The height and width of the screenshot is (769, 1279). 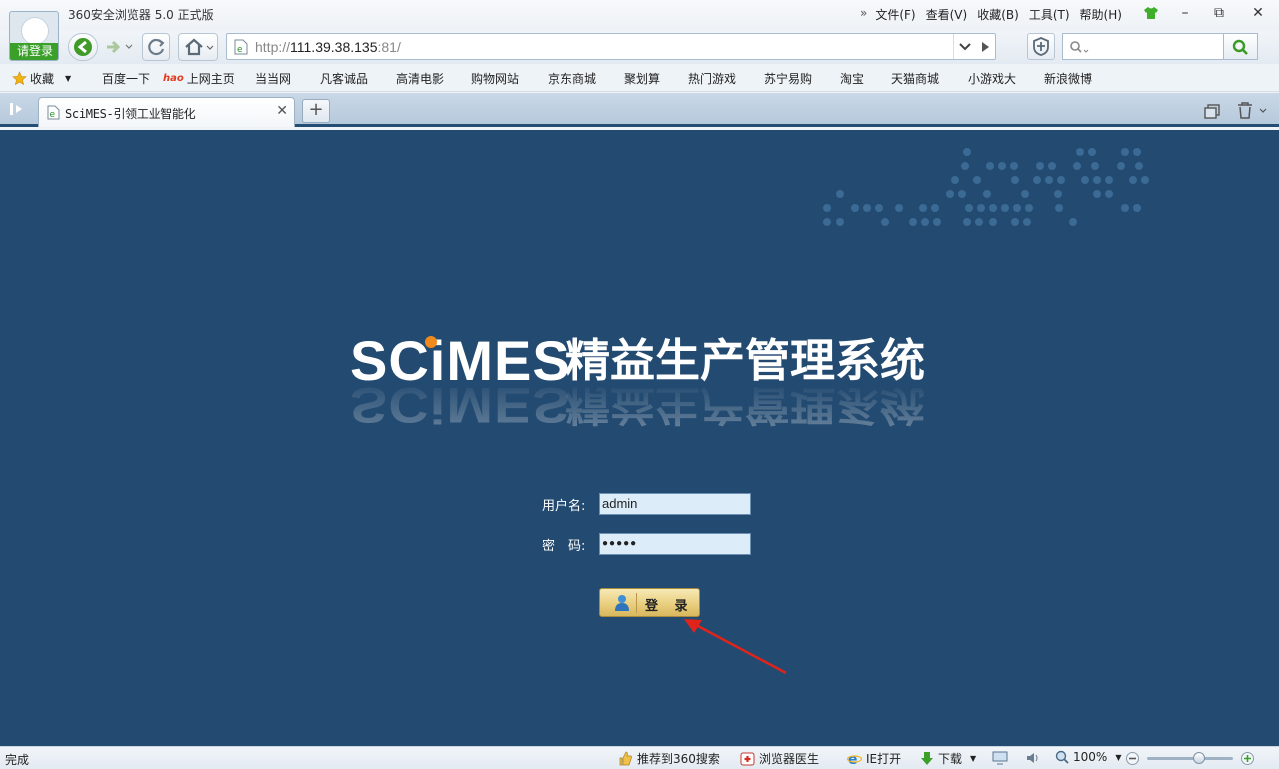 I want to click on login-button: 登 录, so click(x=649, y=602).